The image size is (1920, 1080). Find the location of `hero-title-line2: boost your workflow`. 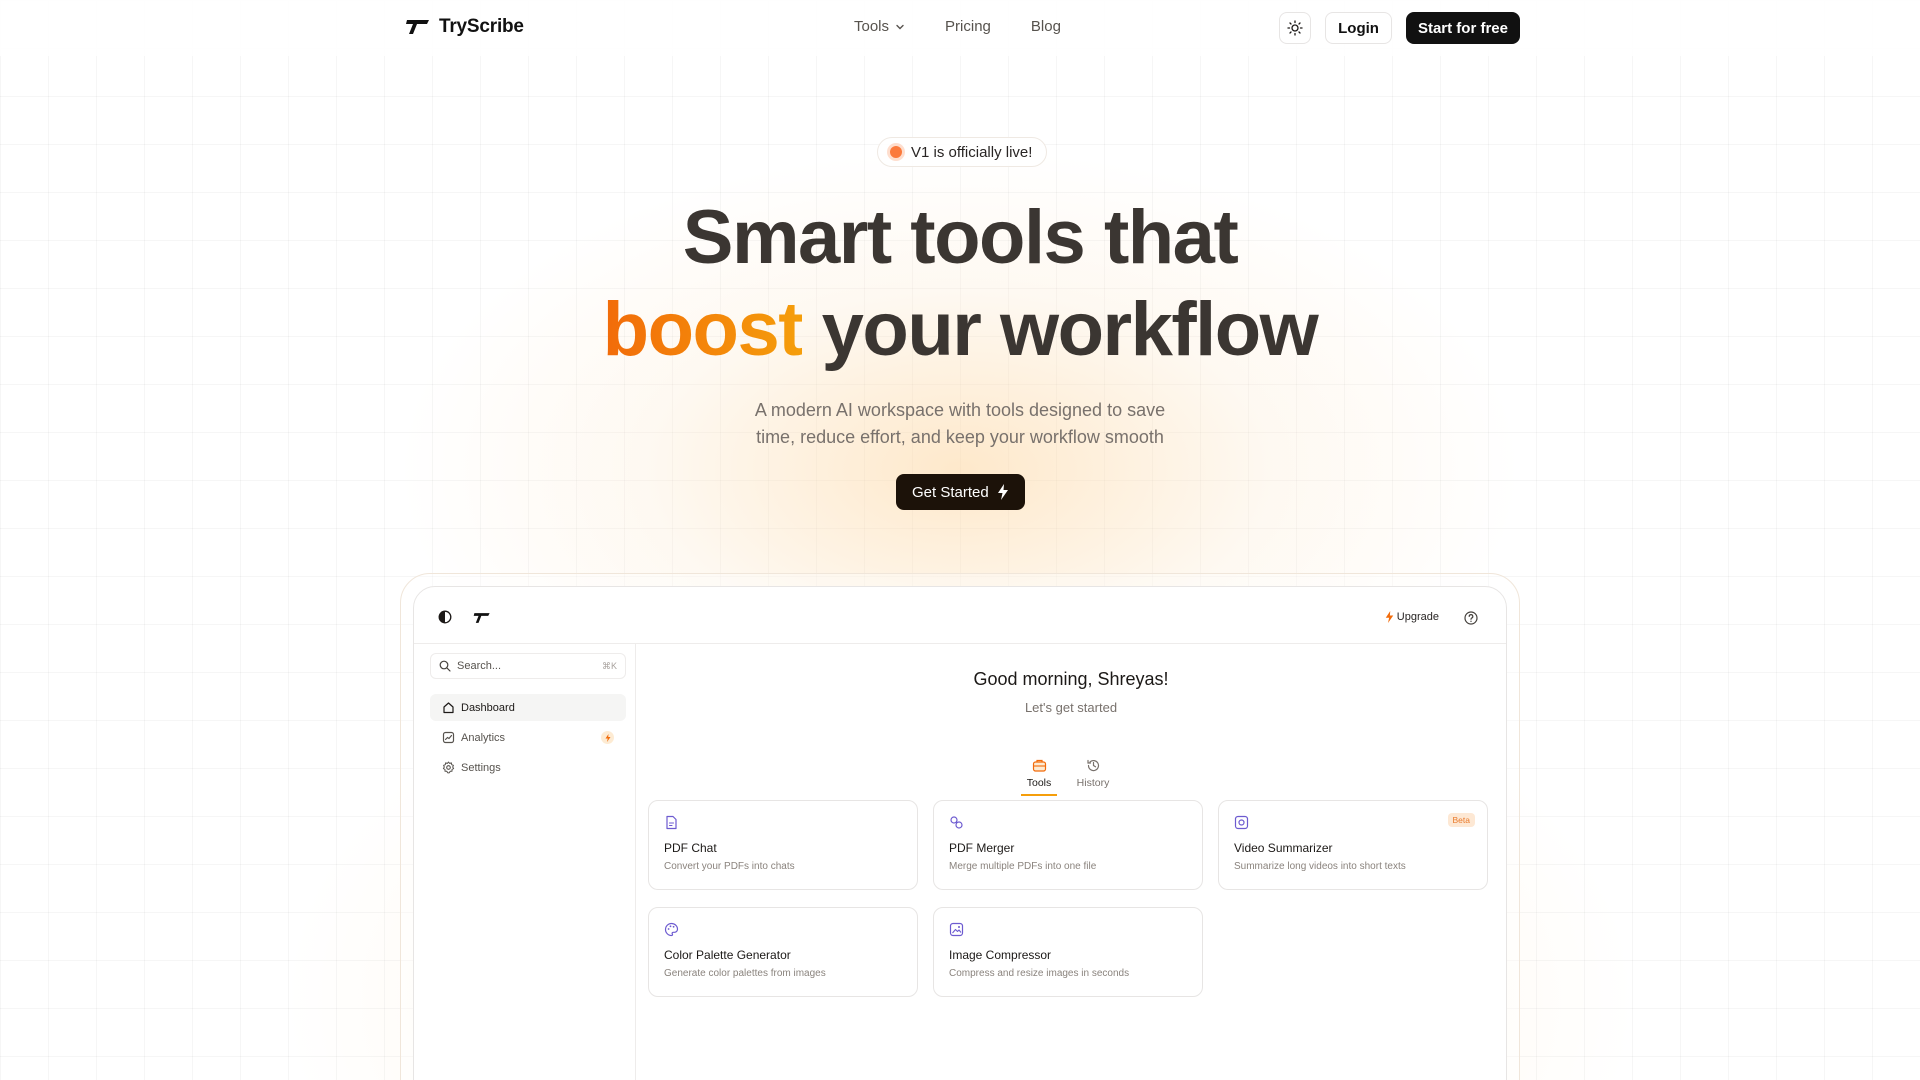

hero-title-line2: boost your workflow is located at coordinates (960, 330).